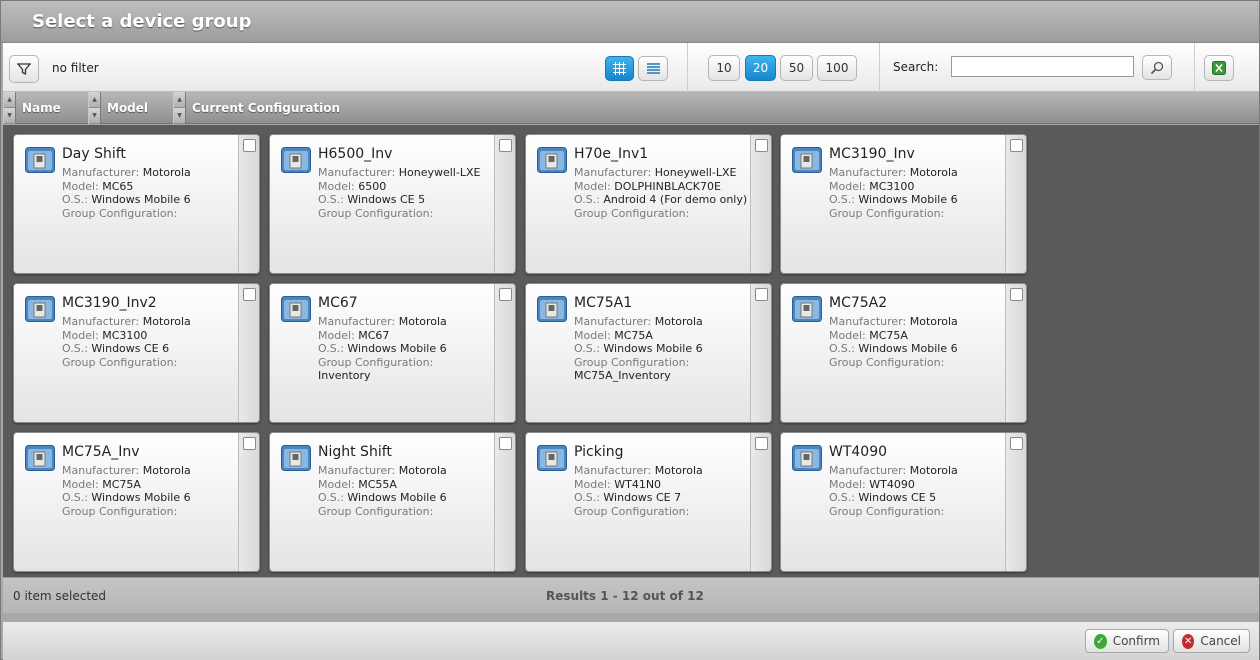 This screenshot has height=660, width=1260. What do you see at coordinates (407, 187) in the screenshot?
I see `model-row: Model: 6500` at bounding box center [407, 187].